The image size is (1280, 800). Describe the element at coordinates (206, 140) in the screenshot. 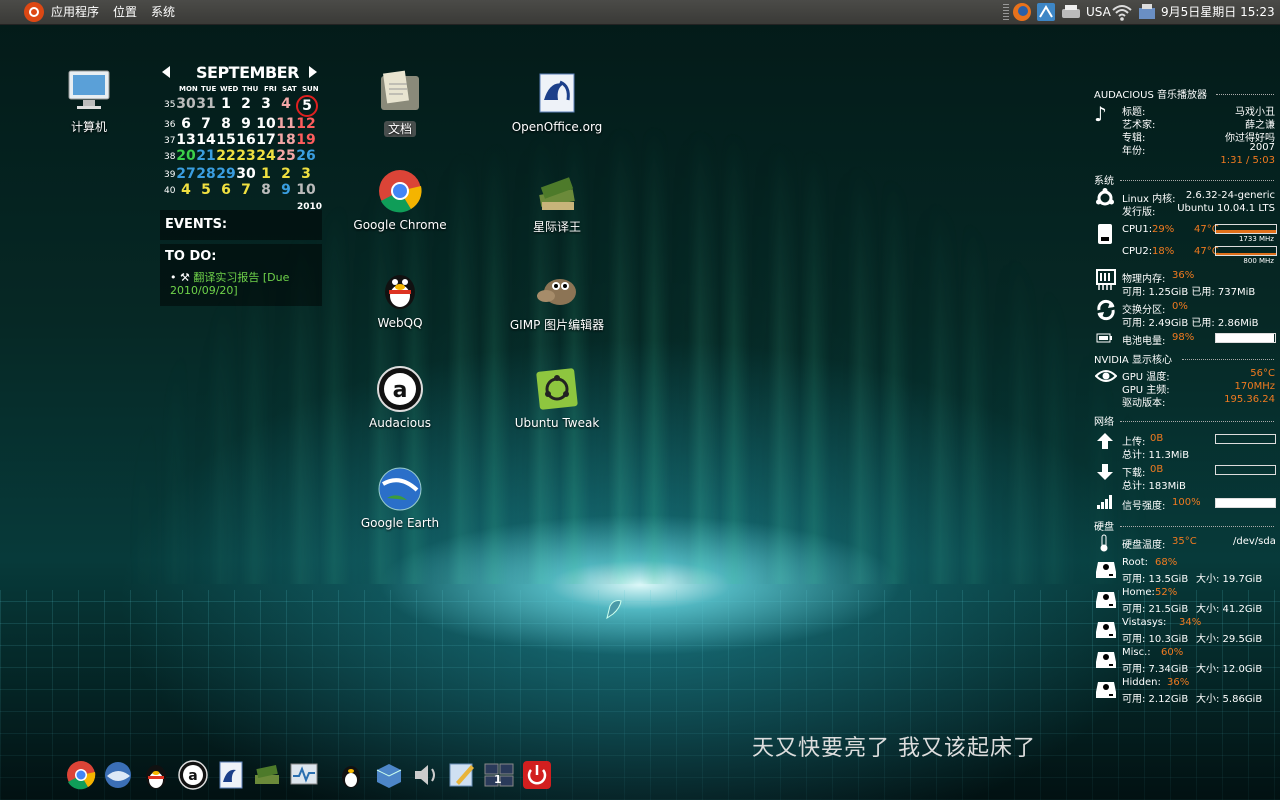

I see `calendar-day: 14` at that location.